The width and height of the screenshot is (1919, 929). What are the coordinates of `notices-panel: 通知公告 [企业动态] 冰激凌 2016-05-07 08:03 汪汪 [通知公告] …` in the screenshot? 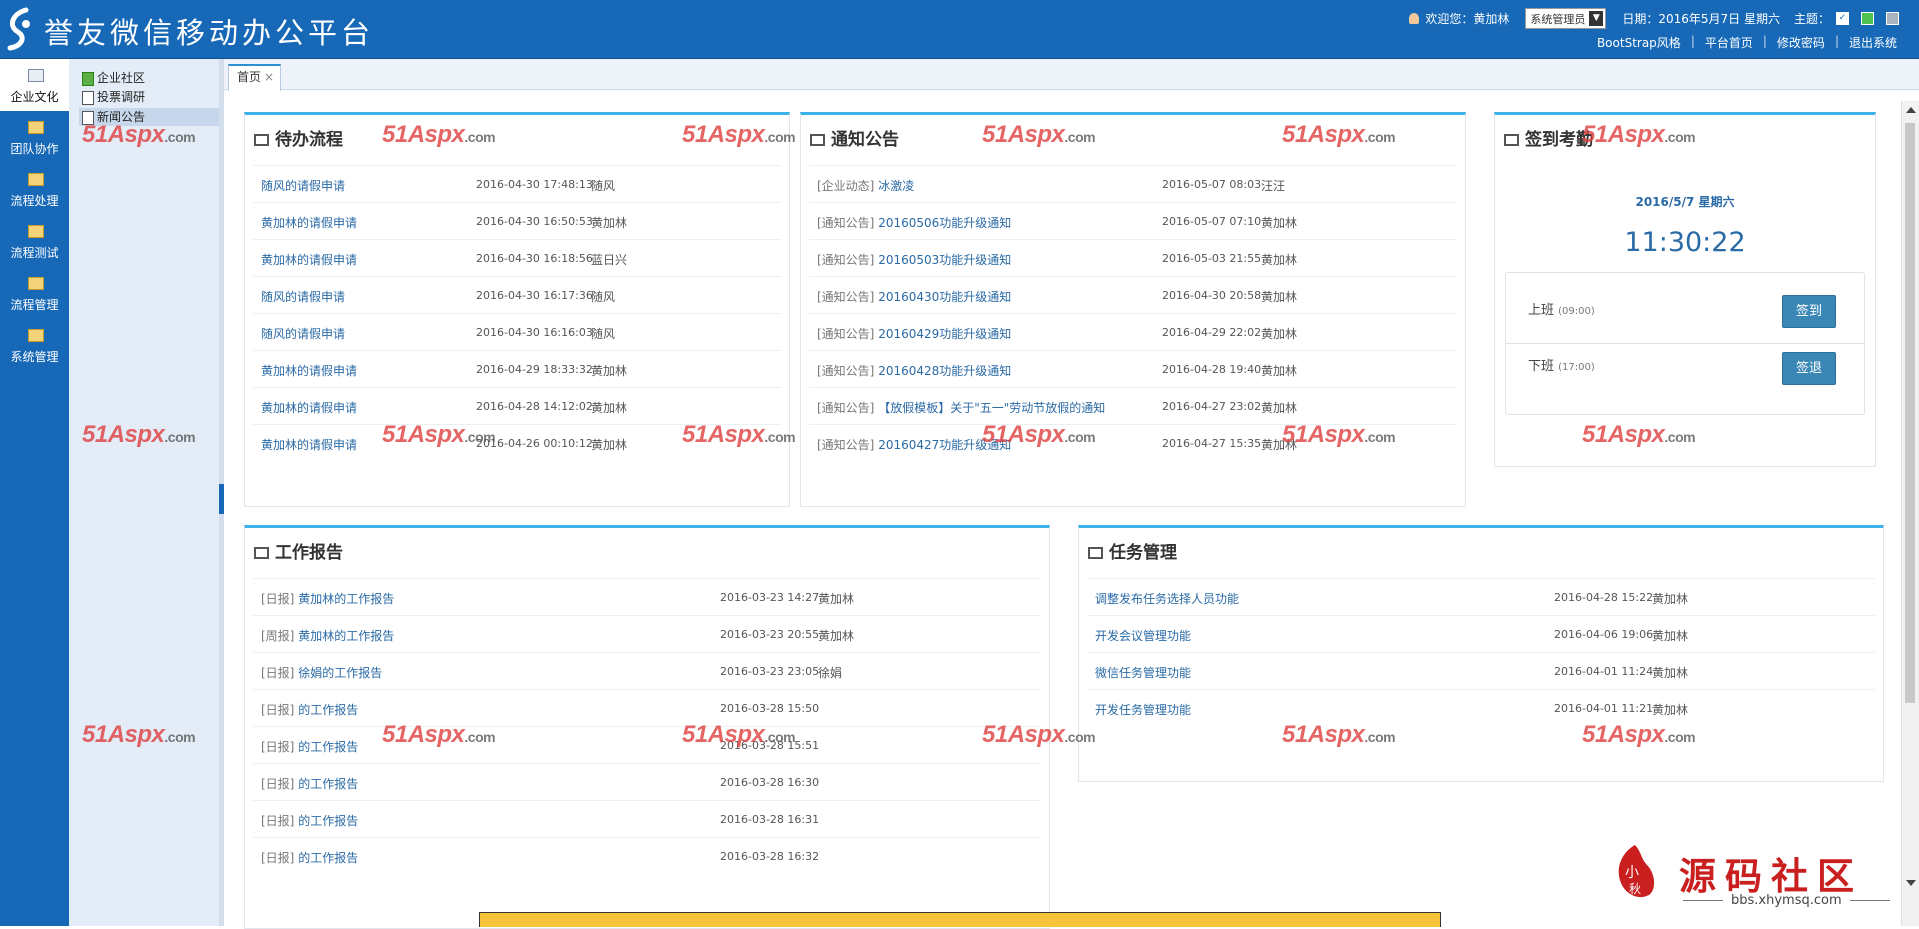 It's located at (1133, 309).